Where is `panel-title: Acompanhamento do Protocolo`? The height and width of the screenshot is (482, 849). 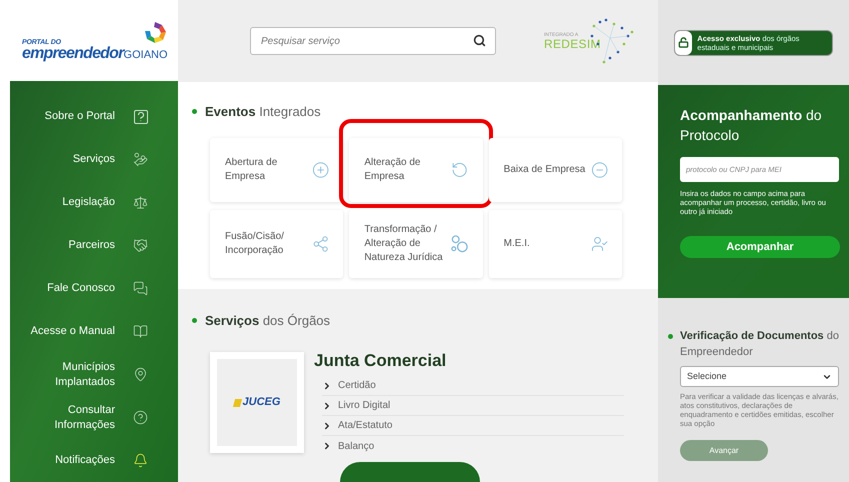
panel-title: Acompanhamento do Protocolo is located at coordinates (751, 125).